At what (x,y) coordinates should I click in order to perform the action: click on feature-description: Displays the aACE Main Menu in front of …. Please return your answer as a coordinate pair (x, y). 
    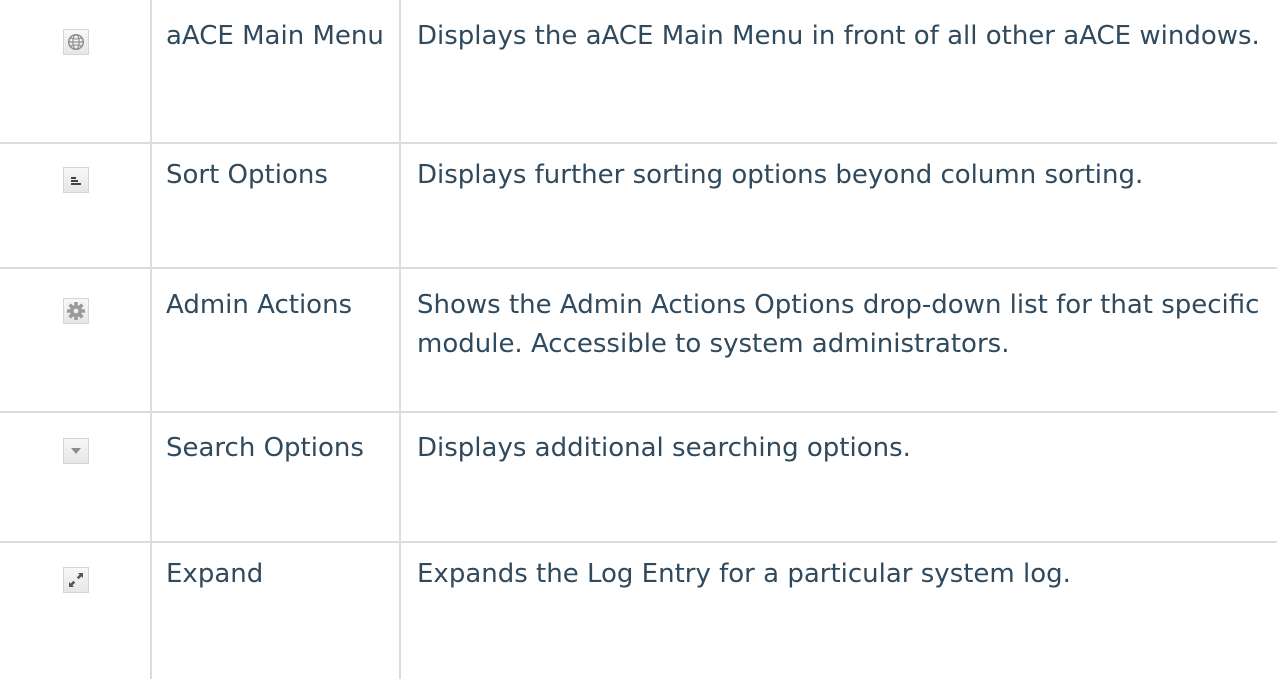
    Looking at the image, I should click on (838, 72).